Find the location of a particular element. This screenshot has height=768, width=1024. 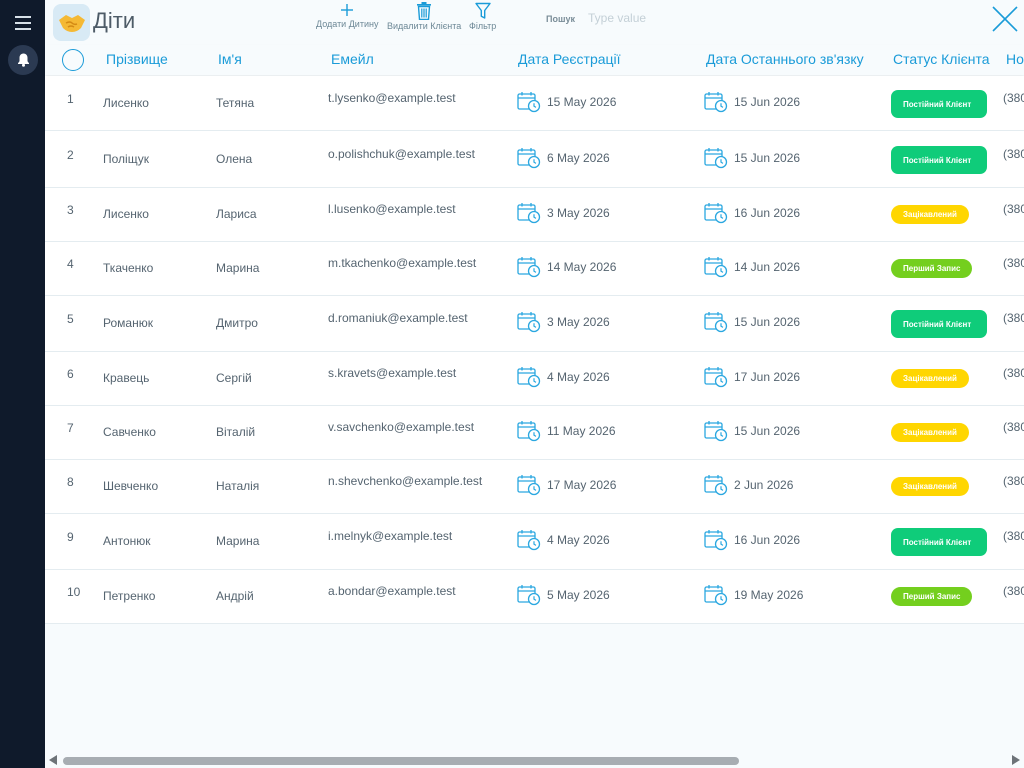

registration-date-text: 3 May 2026 is located at coordinates (578, 213).